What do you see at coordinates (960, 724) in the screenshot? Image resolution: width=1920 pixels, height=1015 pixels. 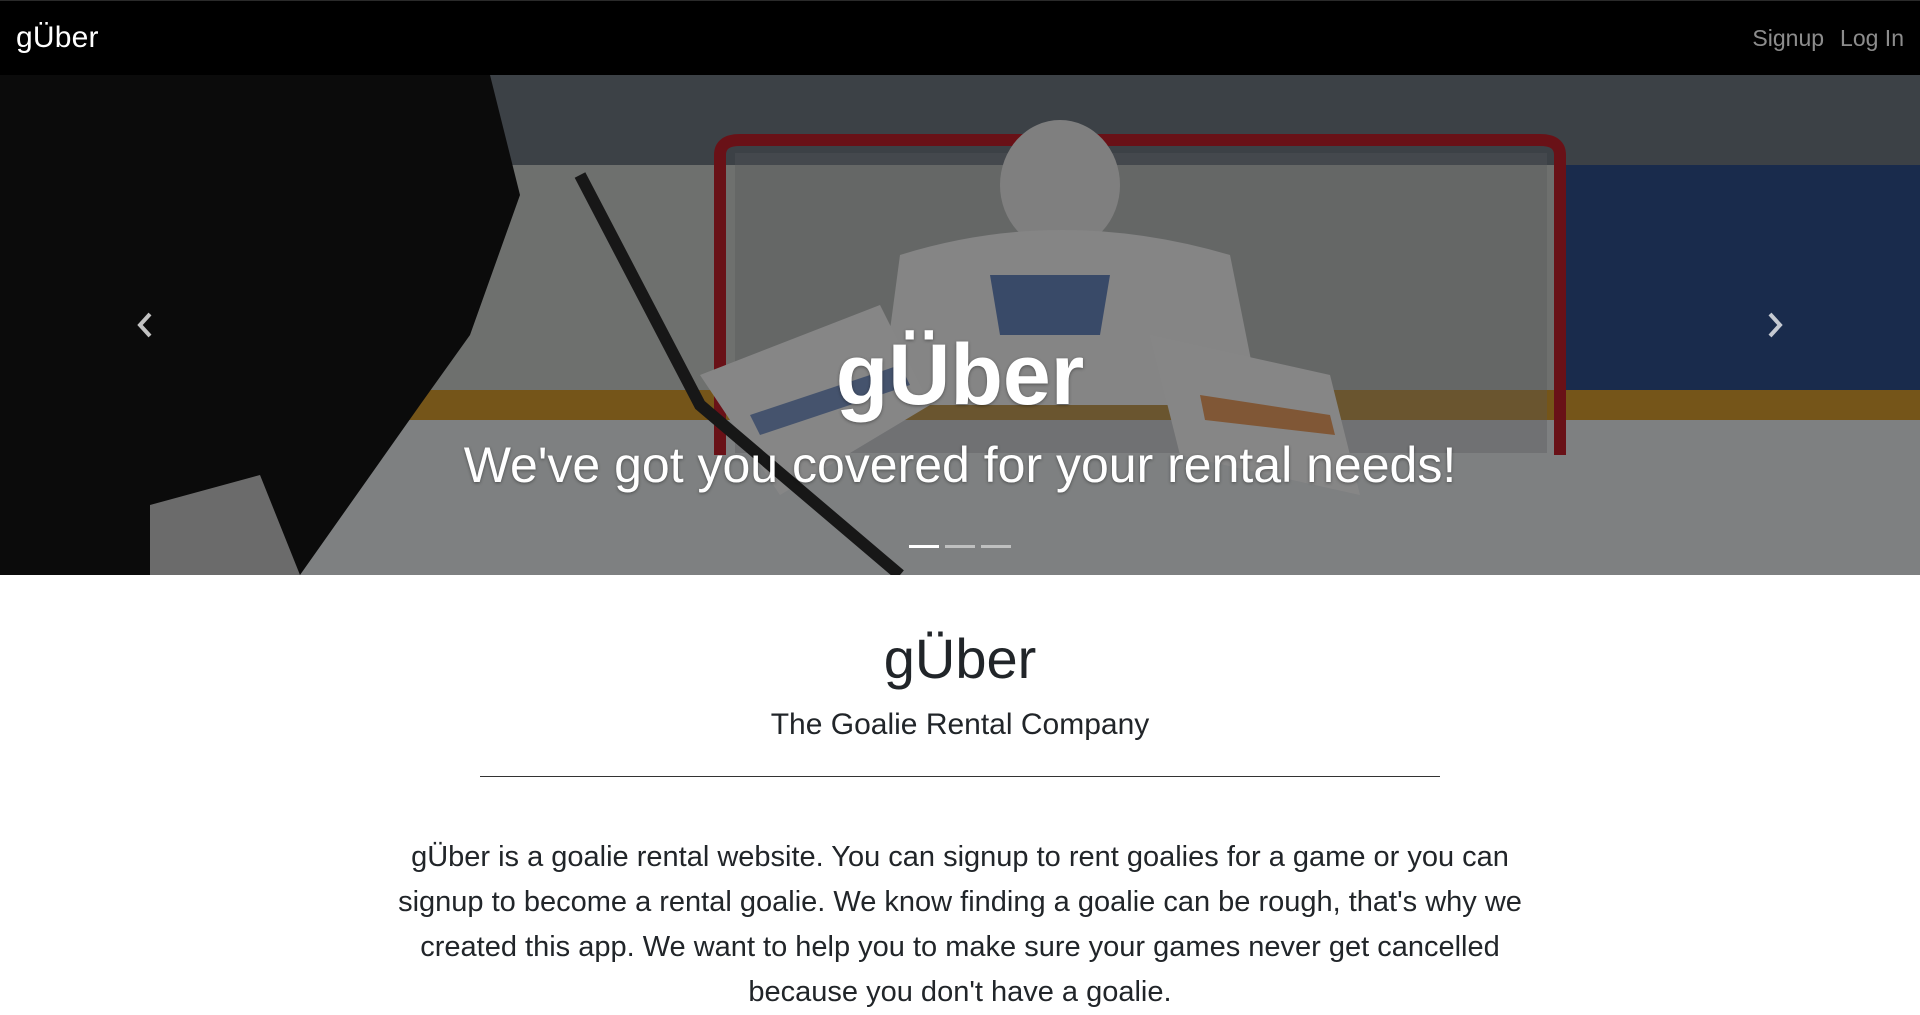 I see `page-subtitle: The Goalie Rental Company` at bounding box center [960, 724].